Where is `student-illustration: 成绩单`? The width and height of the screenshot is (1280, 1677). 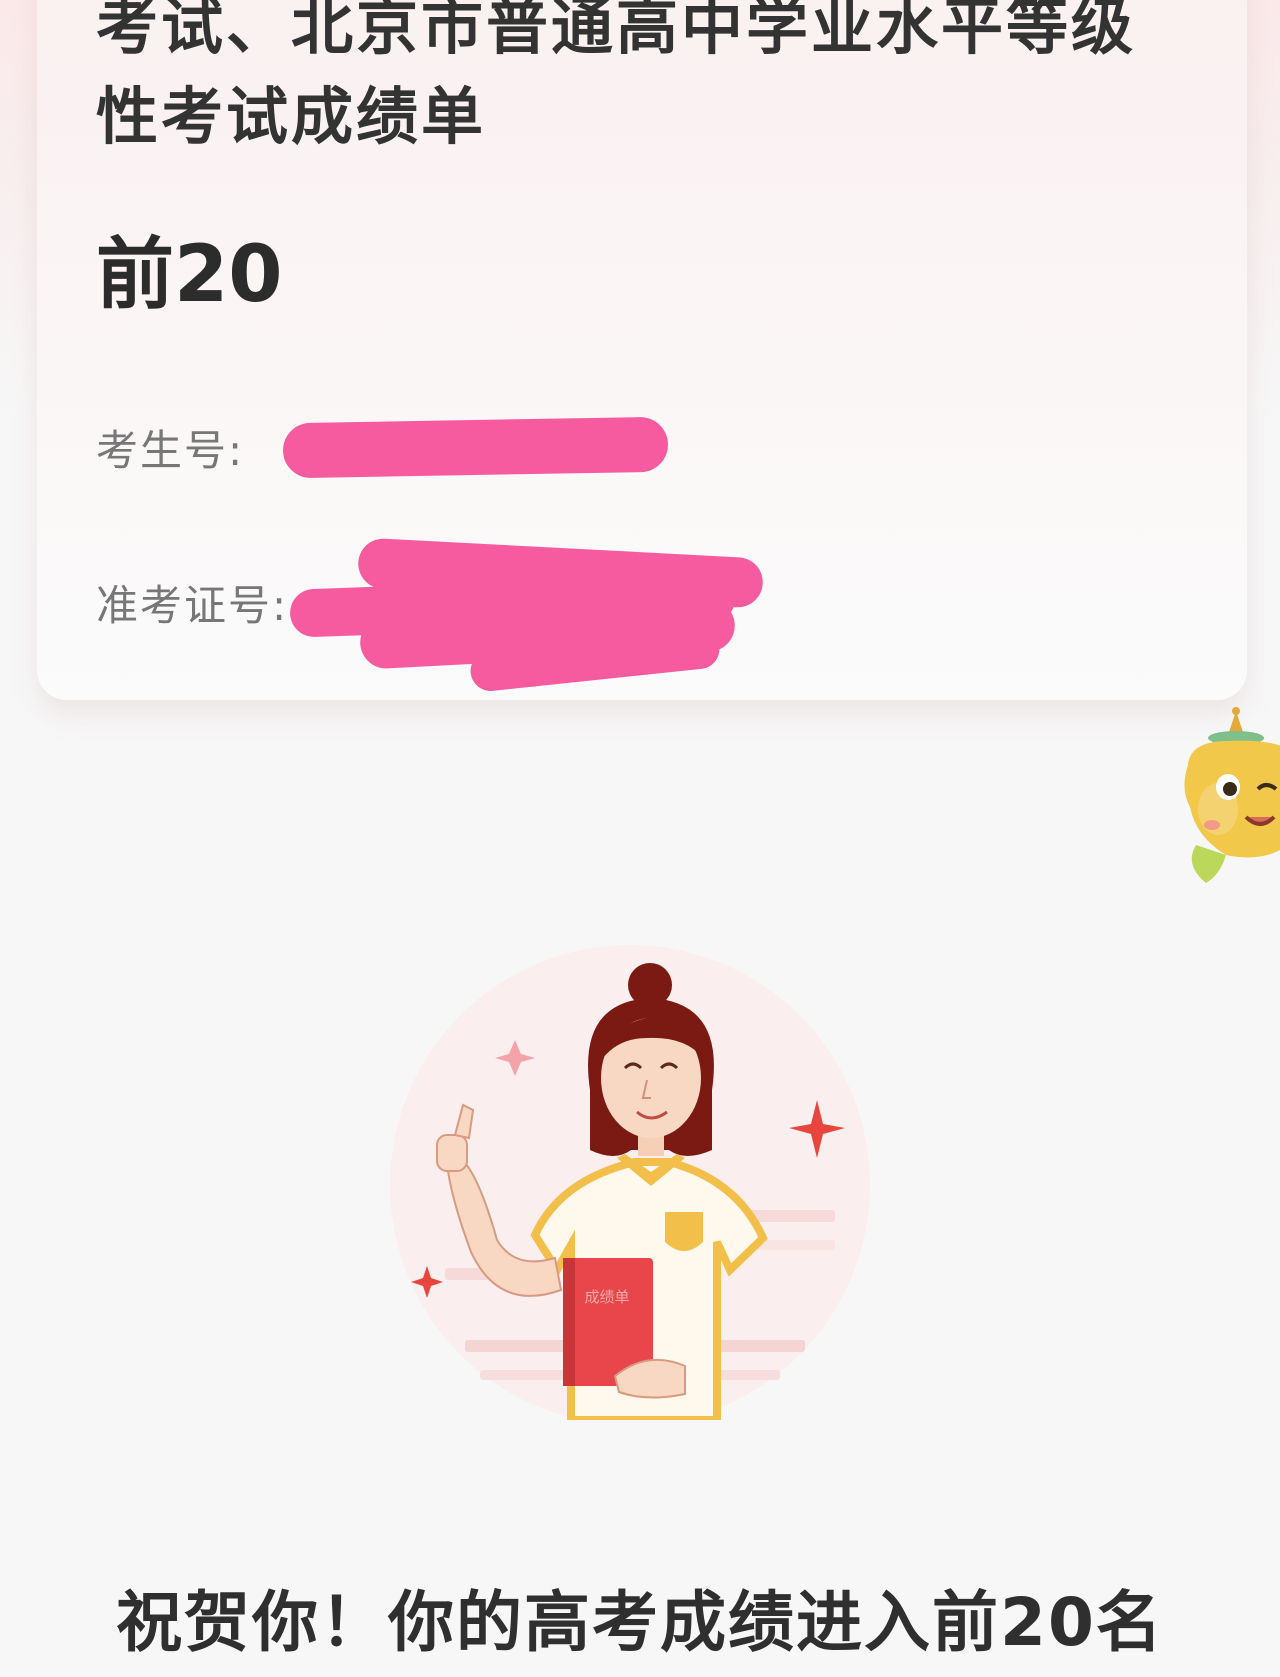 student-illustration: 成绩单 is located at coordinates (630, 1182).